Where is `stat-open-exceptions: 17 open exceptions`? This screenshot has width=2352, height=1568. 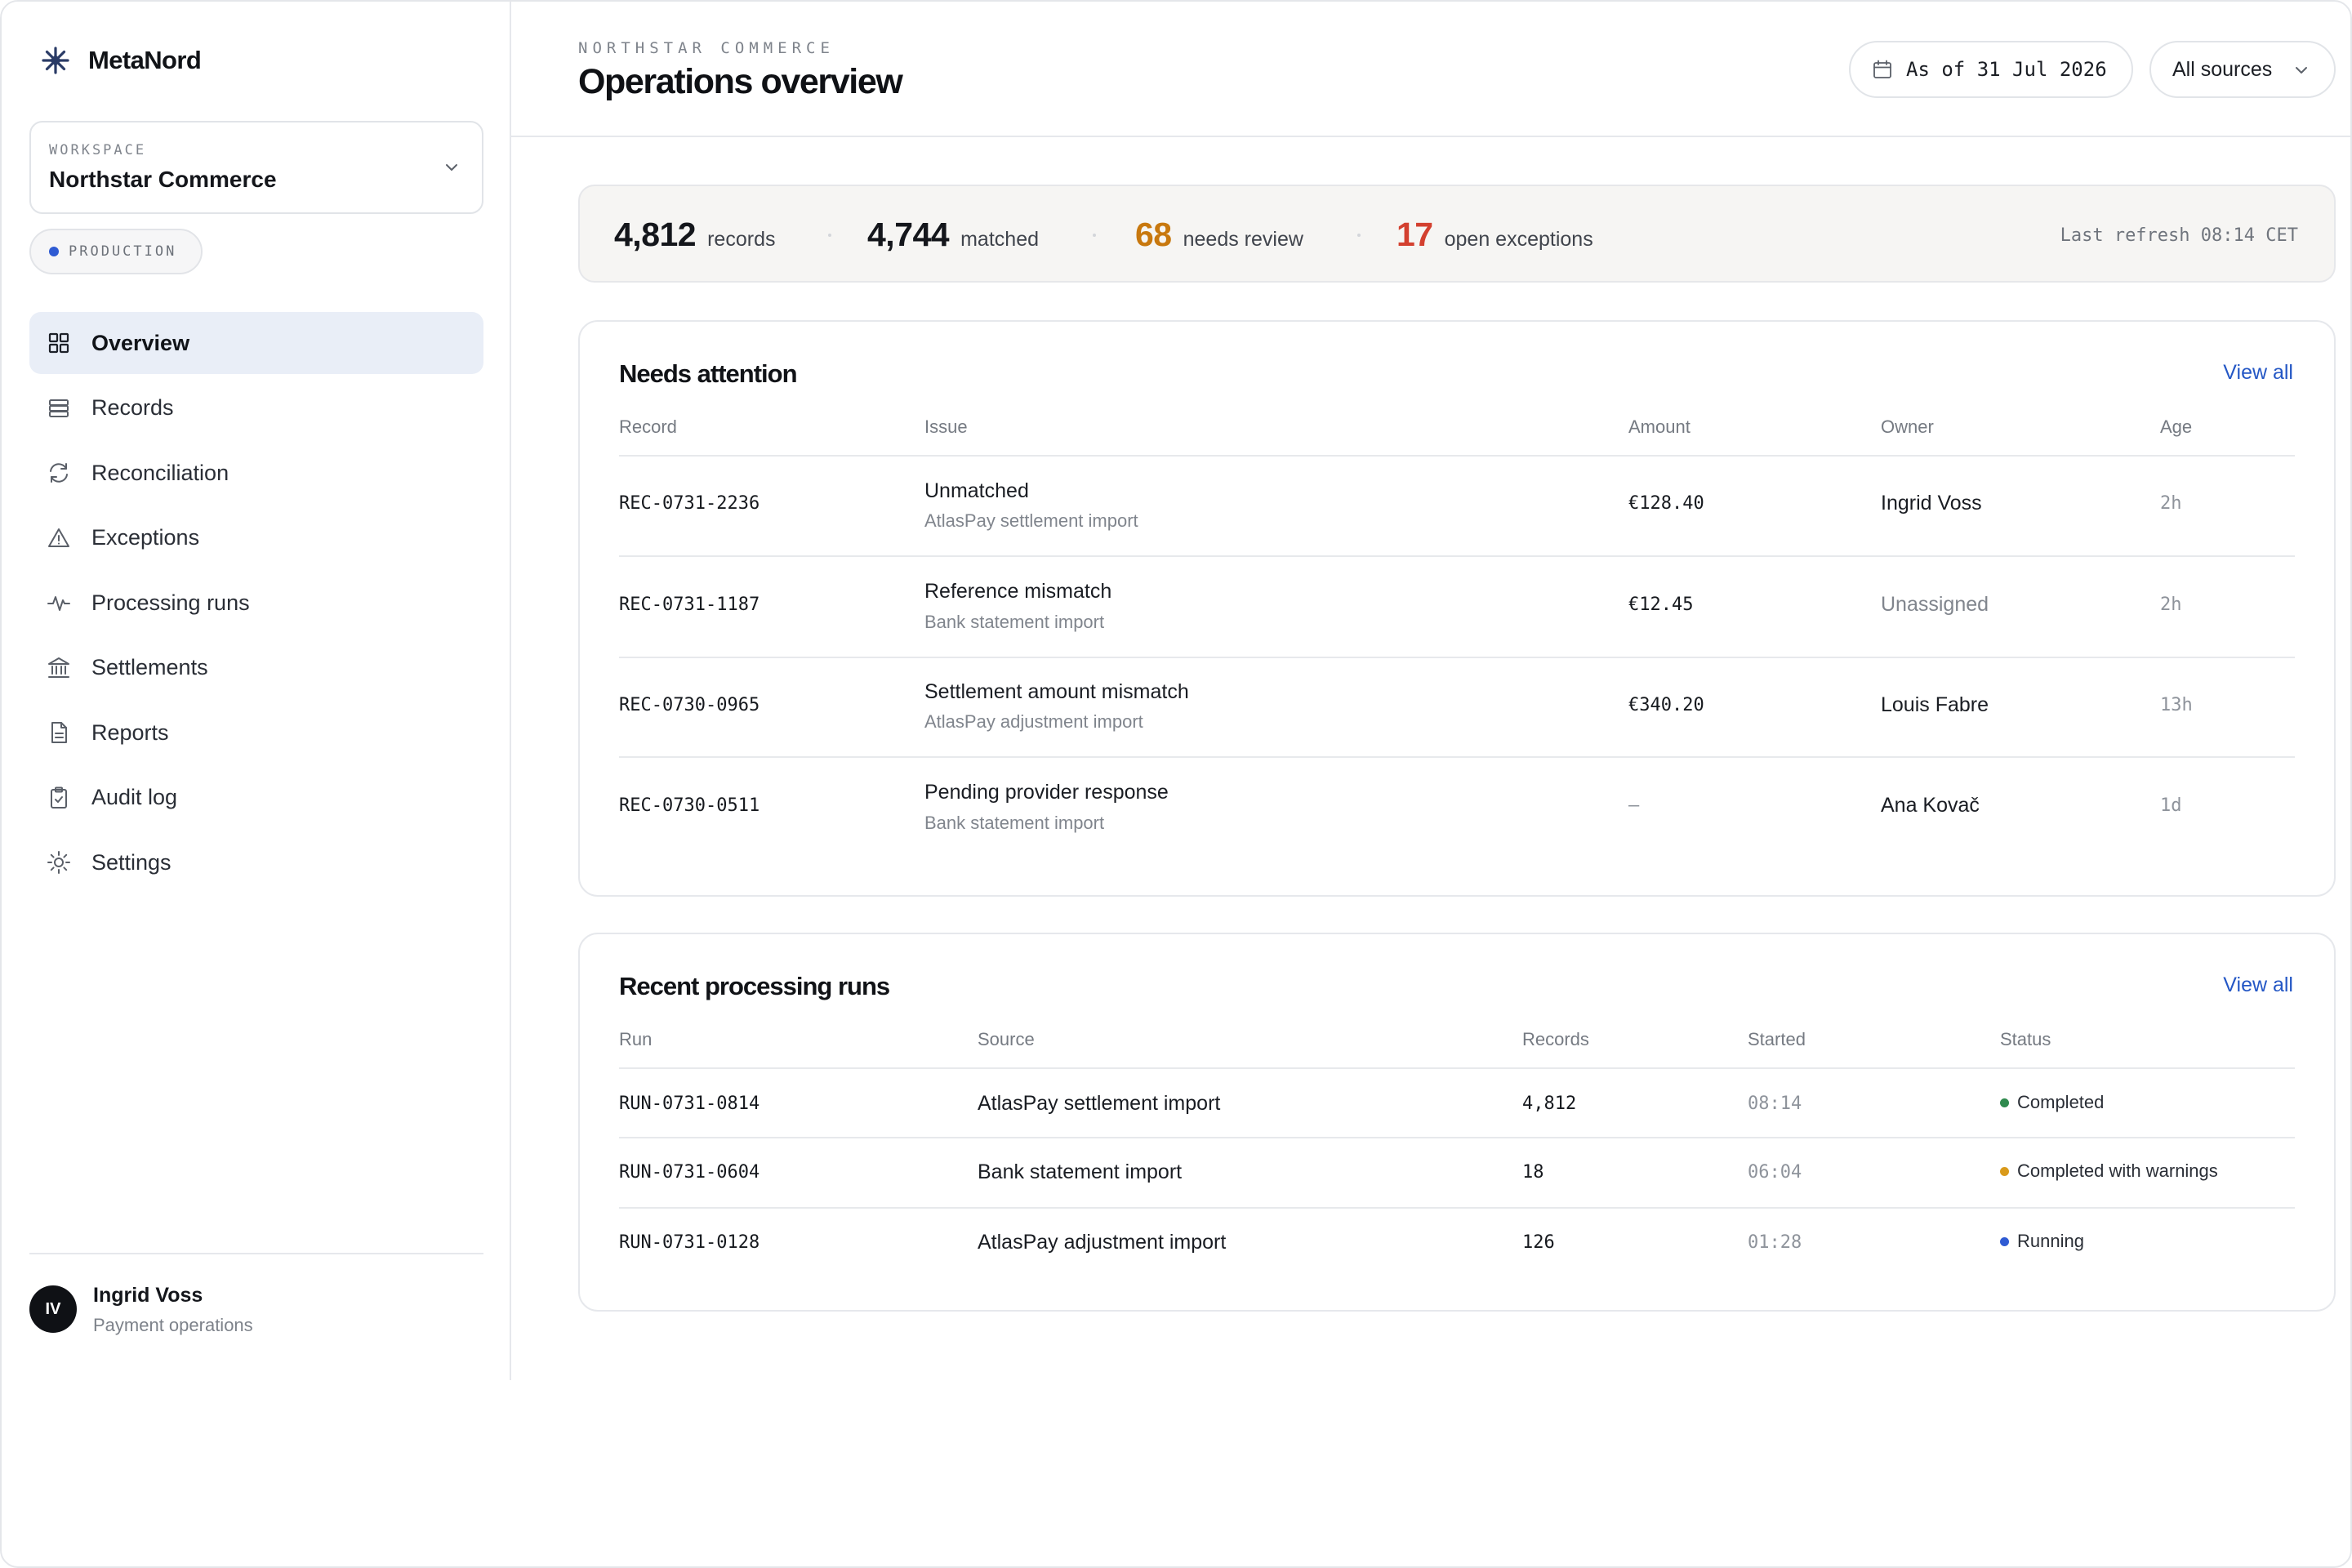 stat-open-exceptions: 17 open exceptions is located at coordinates (1494, 235).